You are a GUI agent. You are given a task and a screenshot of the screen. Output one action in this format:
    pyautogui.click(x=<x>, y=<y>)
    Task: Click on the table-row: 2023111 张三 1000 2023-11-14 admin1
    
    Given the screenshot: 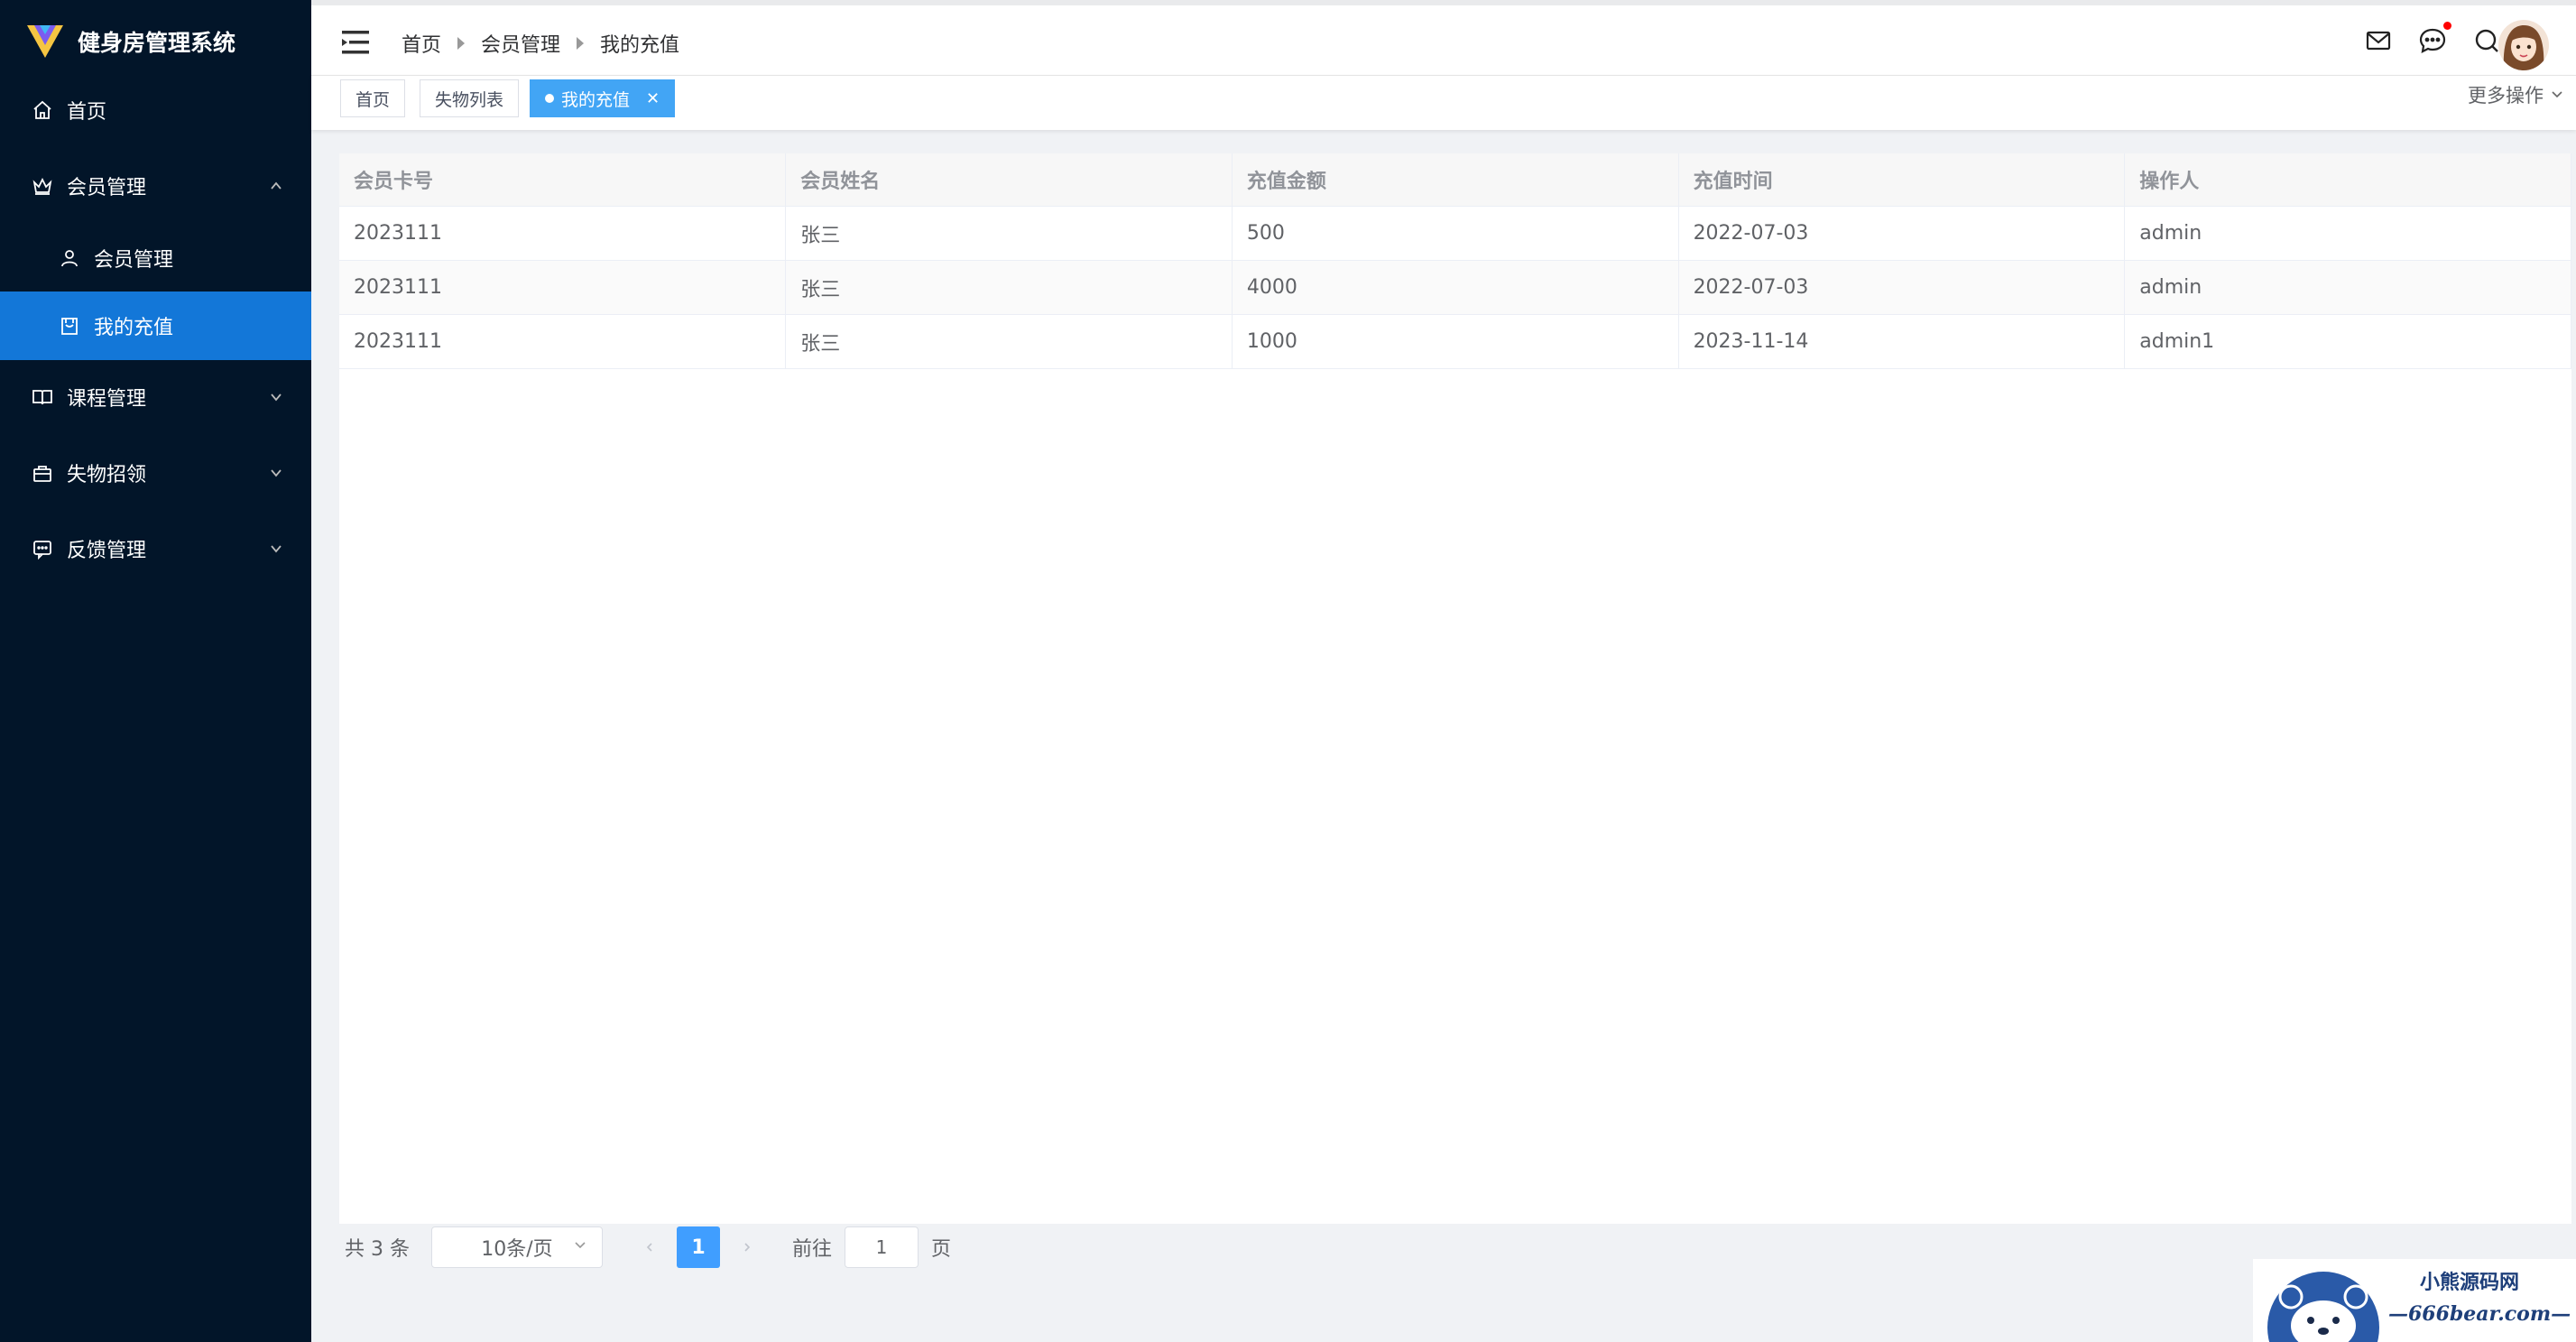 What is the action you would take?
    pyautogui.click(x=1455, y=341)
    